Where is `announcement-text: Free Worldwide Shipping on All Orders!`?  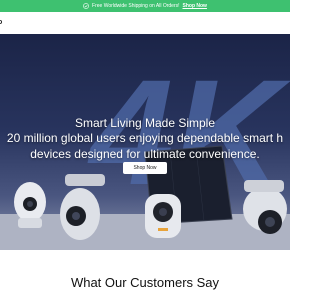 announcement-text: Free Worldwide Shipping on All Orders! is located at coordinates (136, 6).